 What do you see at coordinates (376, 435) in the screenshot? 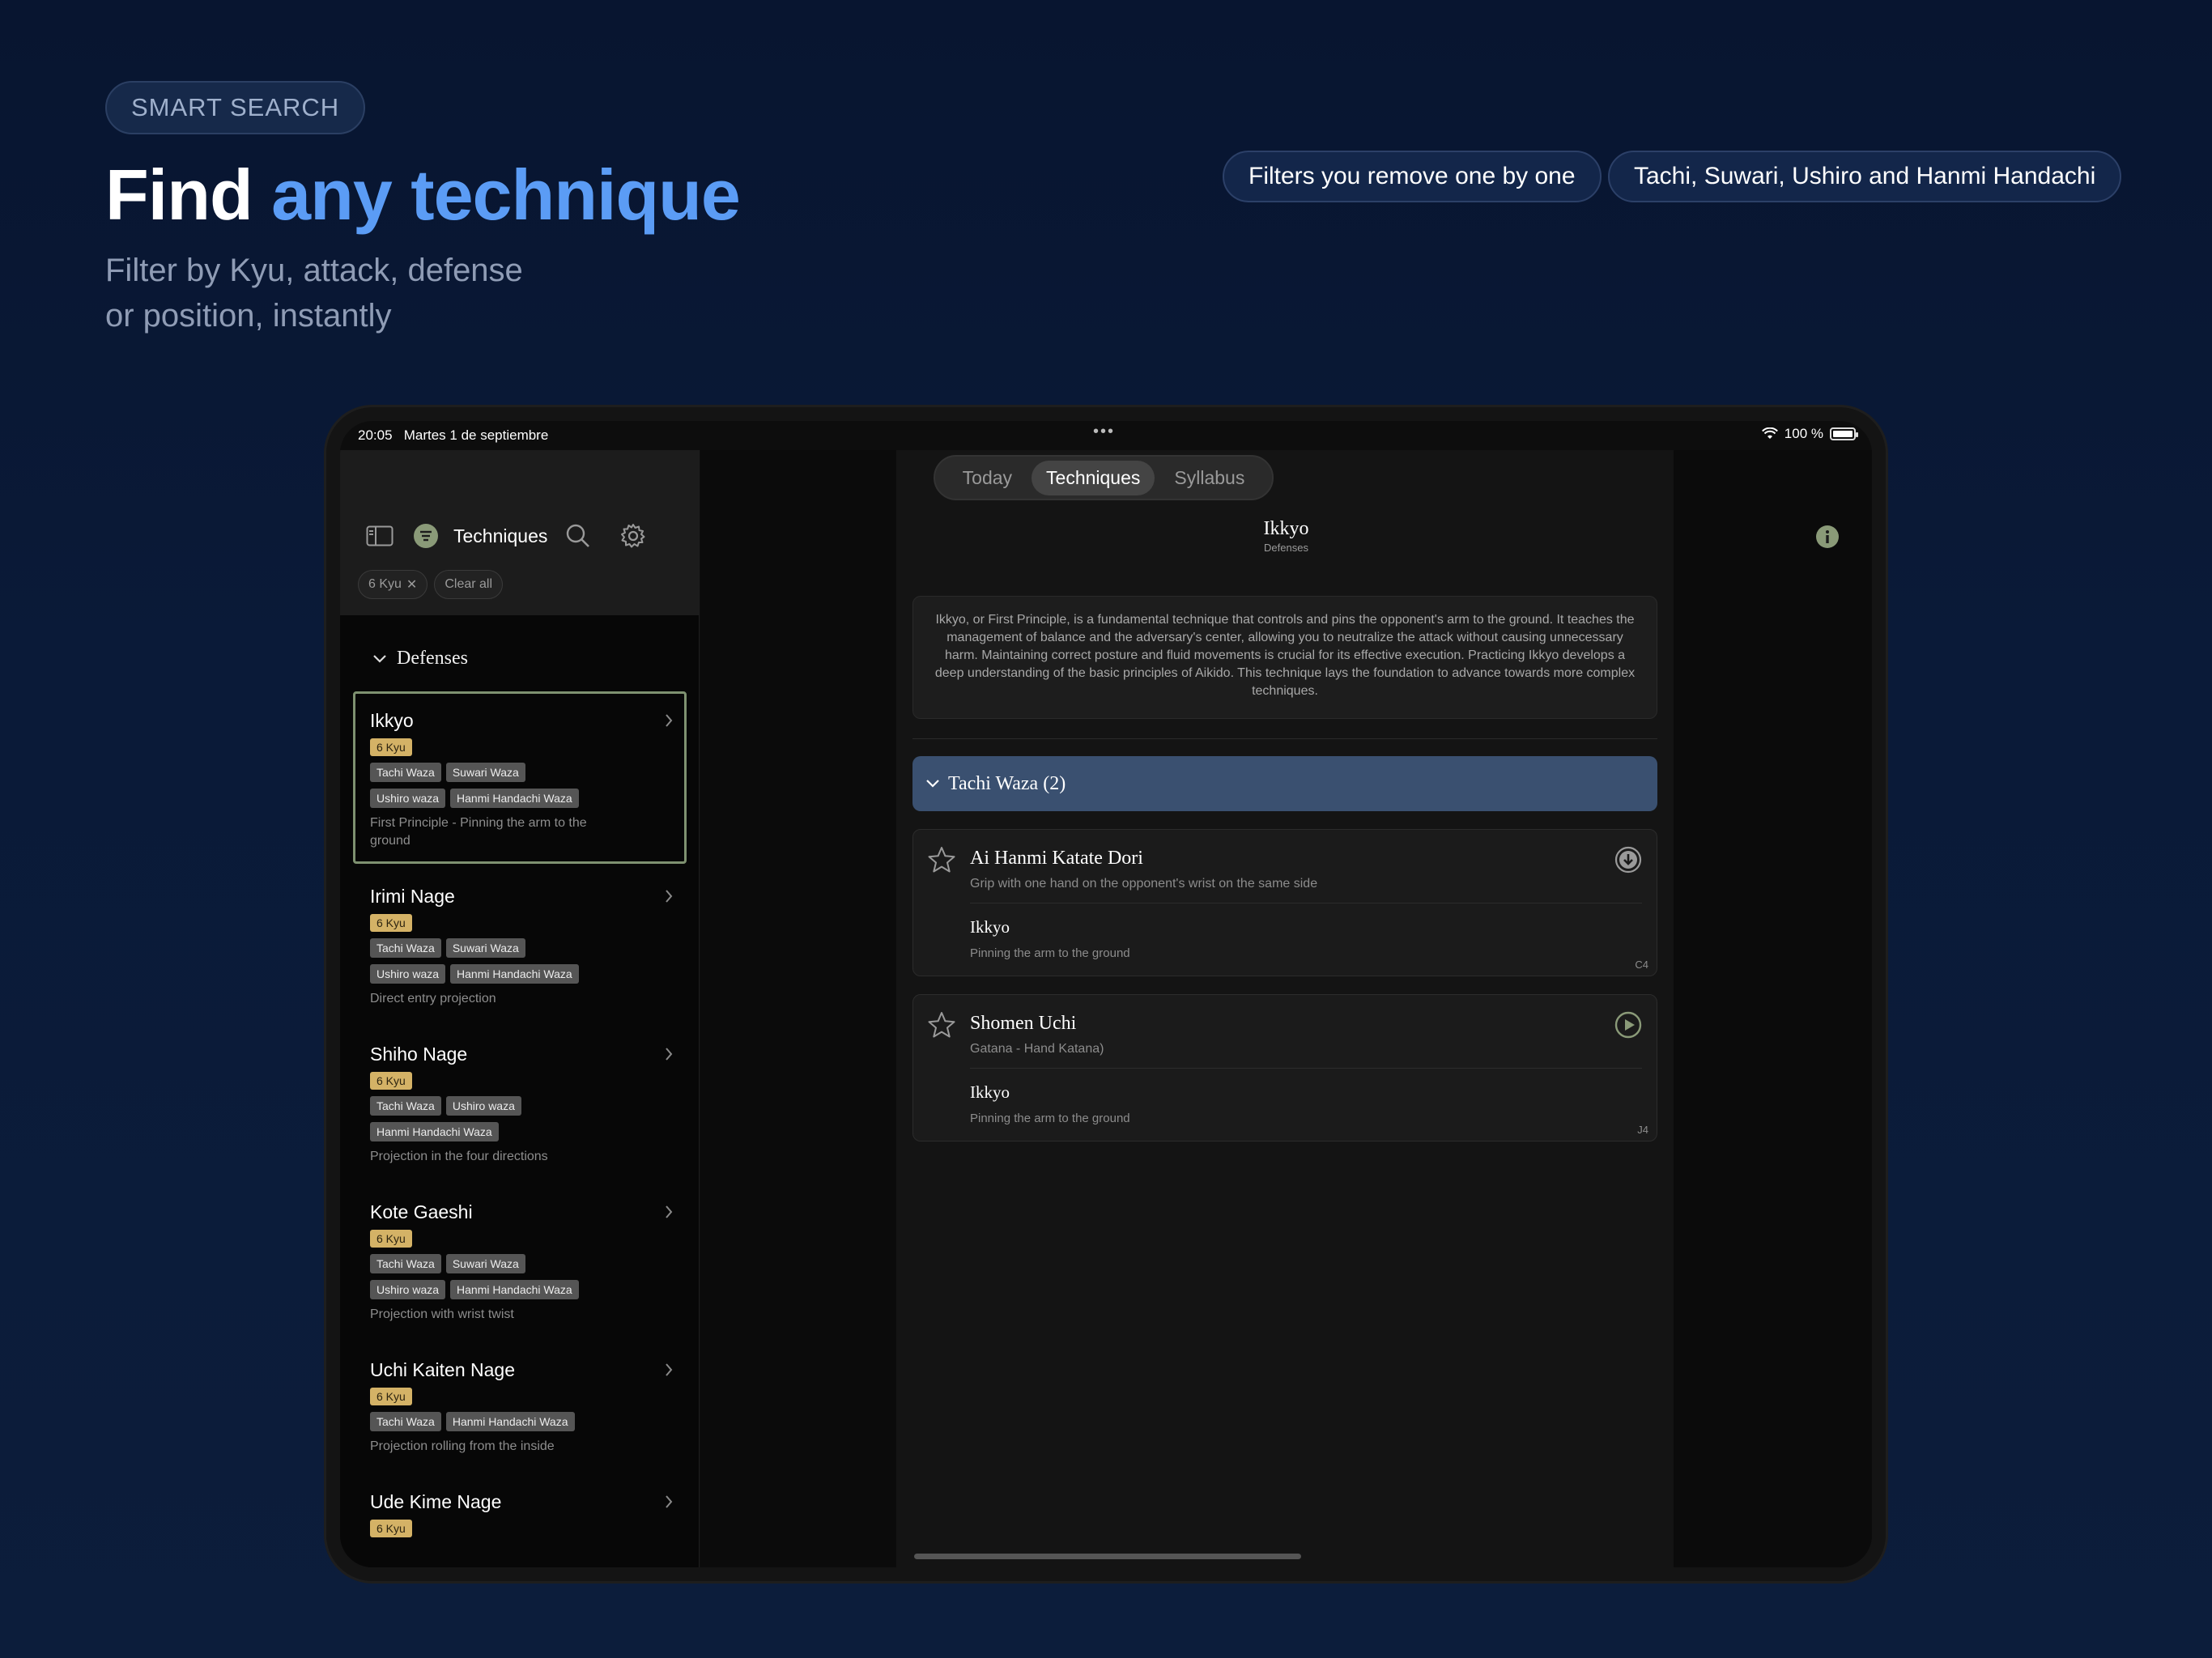
I see `status-time: 20:05` at bounding box center [376, 435].